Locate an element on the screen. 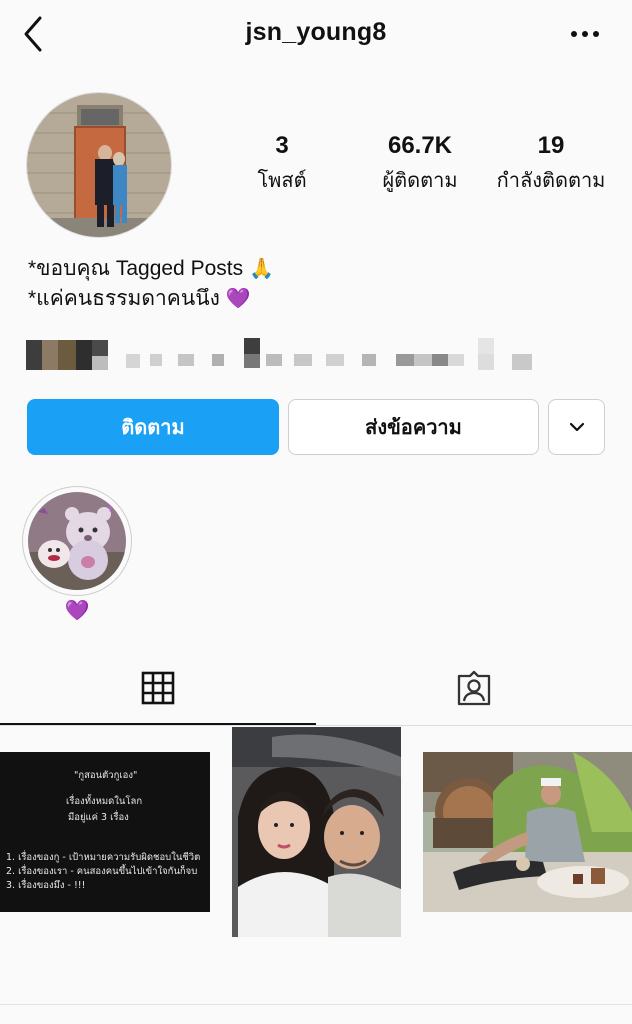 The image size is (632, 1024). chevron-down-icon is located at coordinates (576, 427).